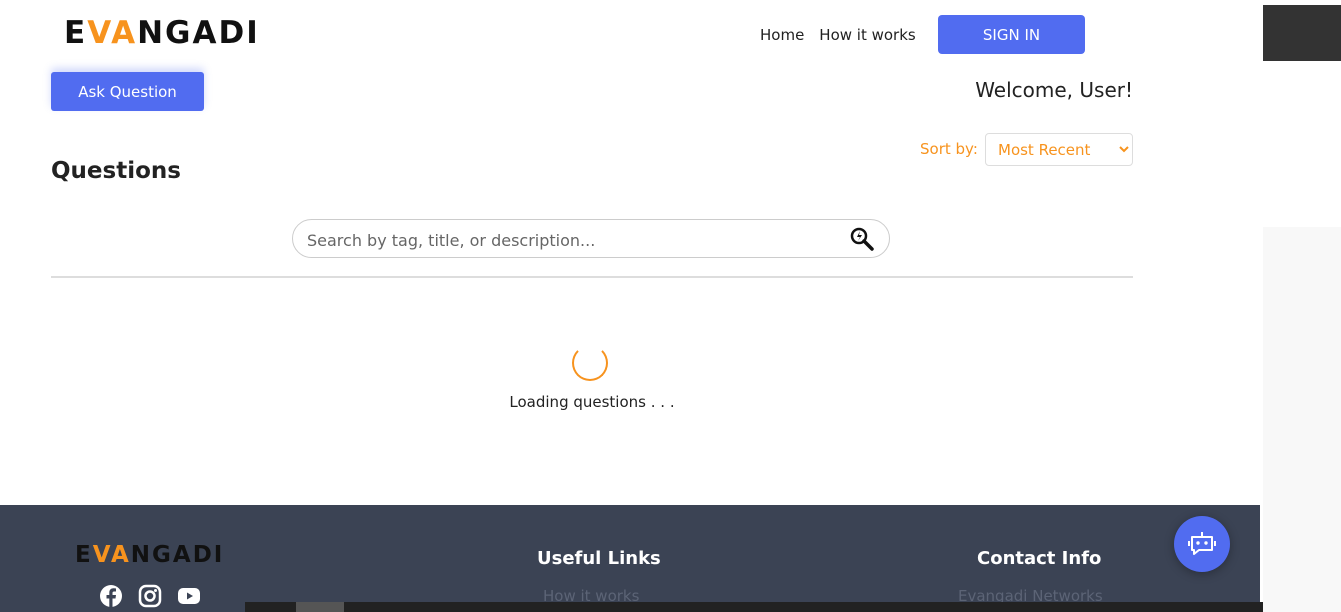 The height and width of the screenshot is (612, 1341). I want to click on chatbot-icon, so click(1202, 543).